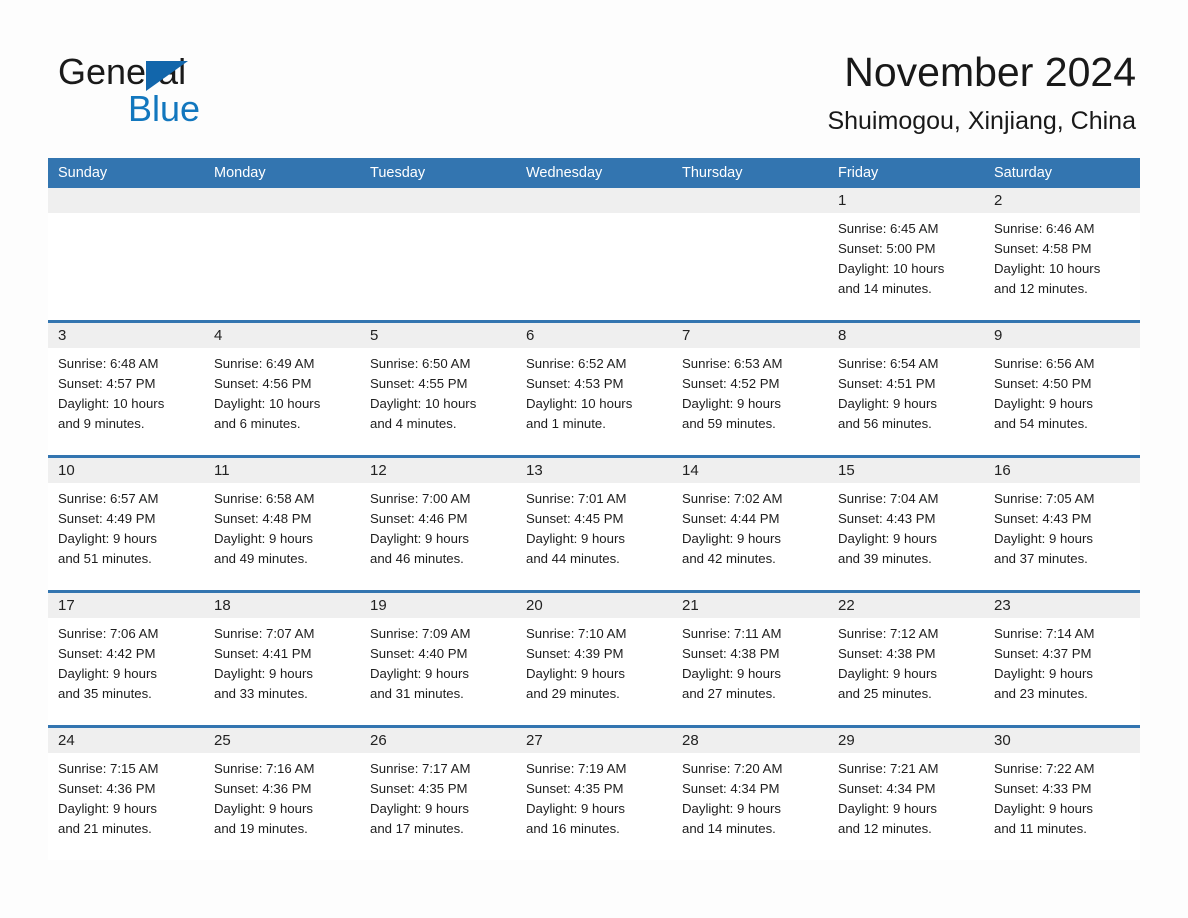 This screenshot has height=918, width=1188. What do you see at coordinates (438, 470) in the screenshot?
I see `day-number-band: 12` at bounding box center [438, 470].